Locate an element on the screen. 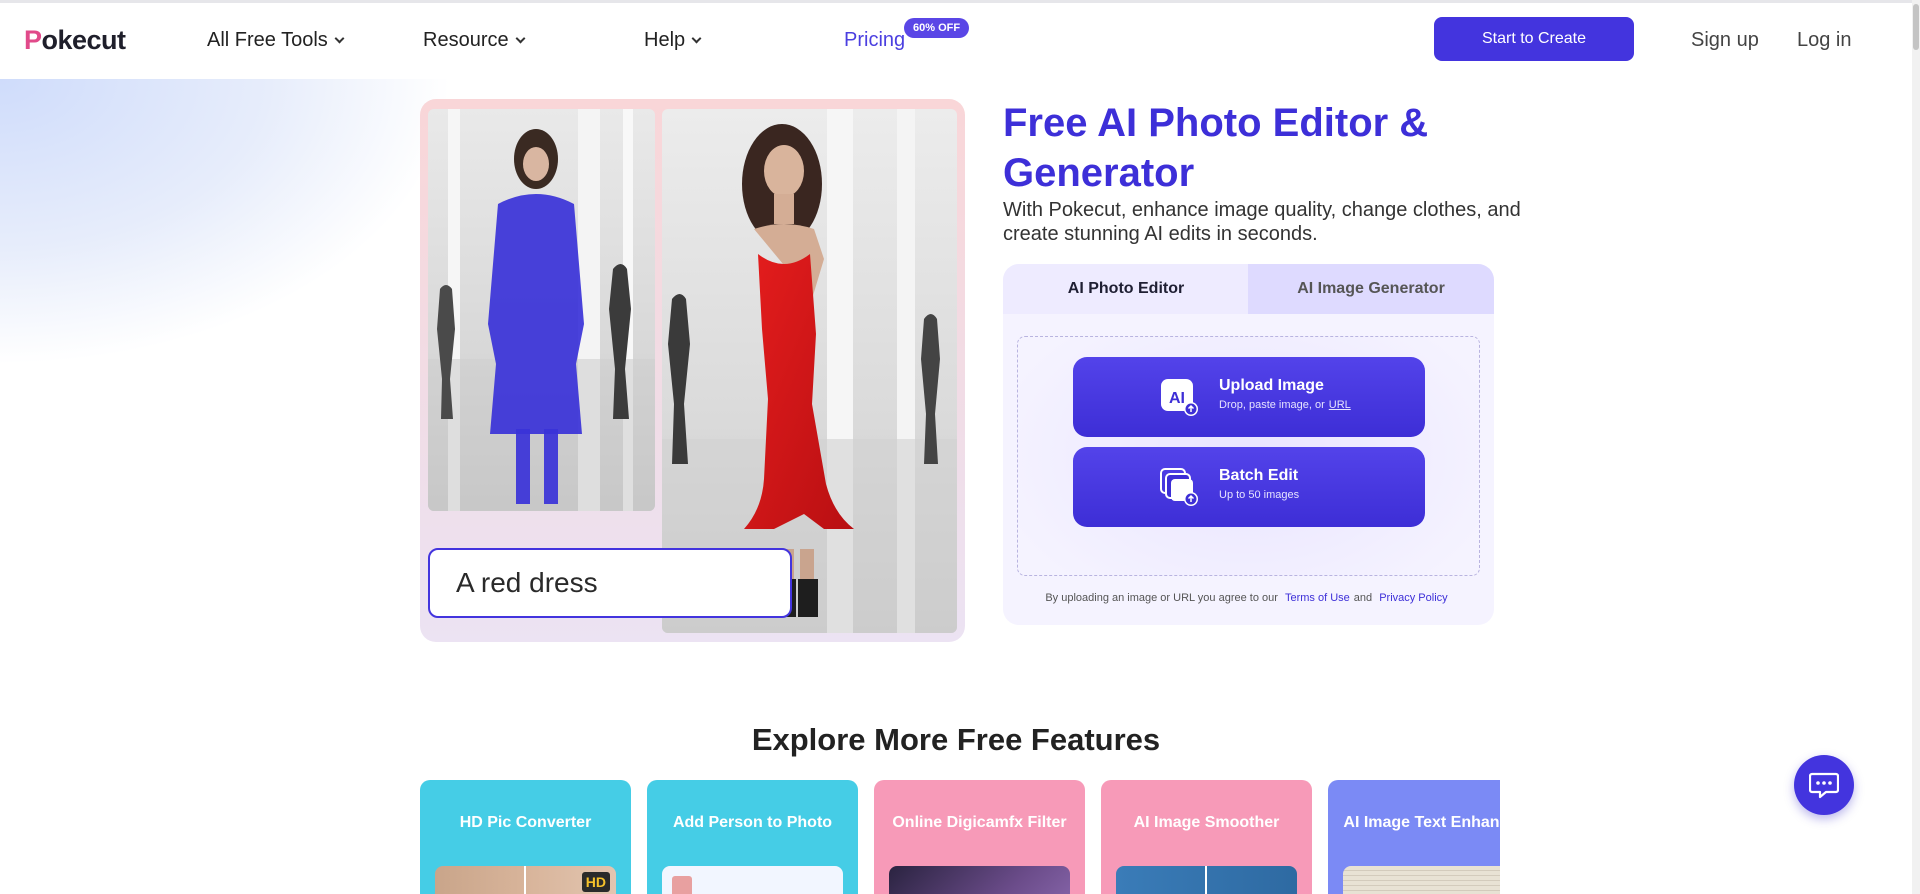 The height and width of the screenshot is (894, 1920). nav-label: All Free Tools is located at coordinates (267, 40).